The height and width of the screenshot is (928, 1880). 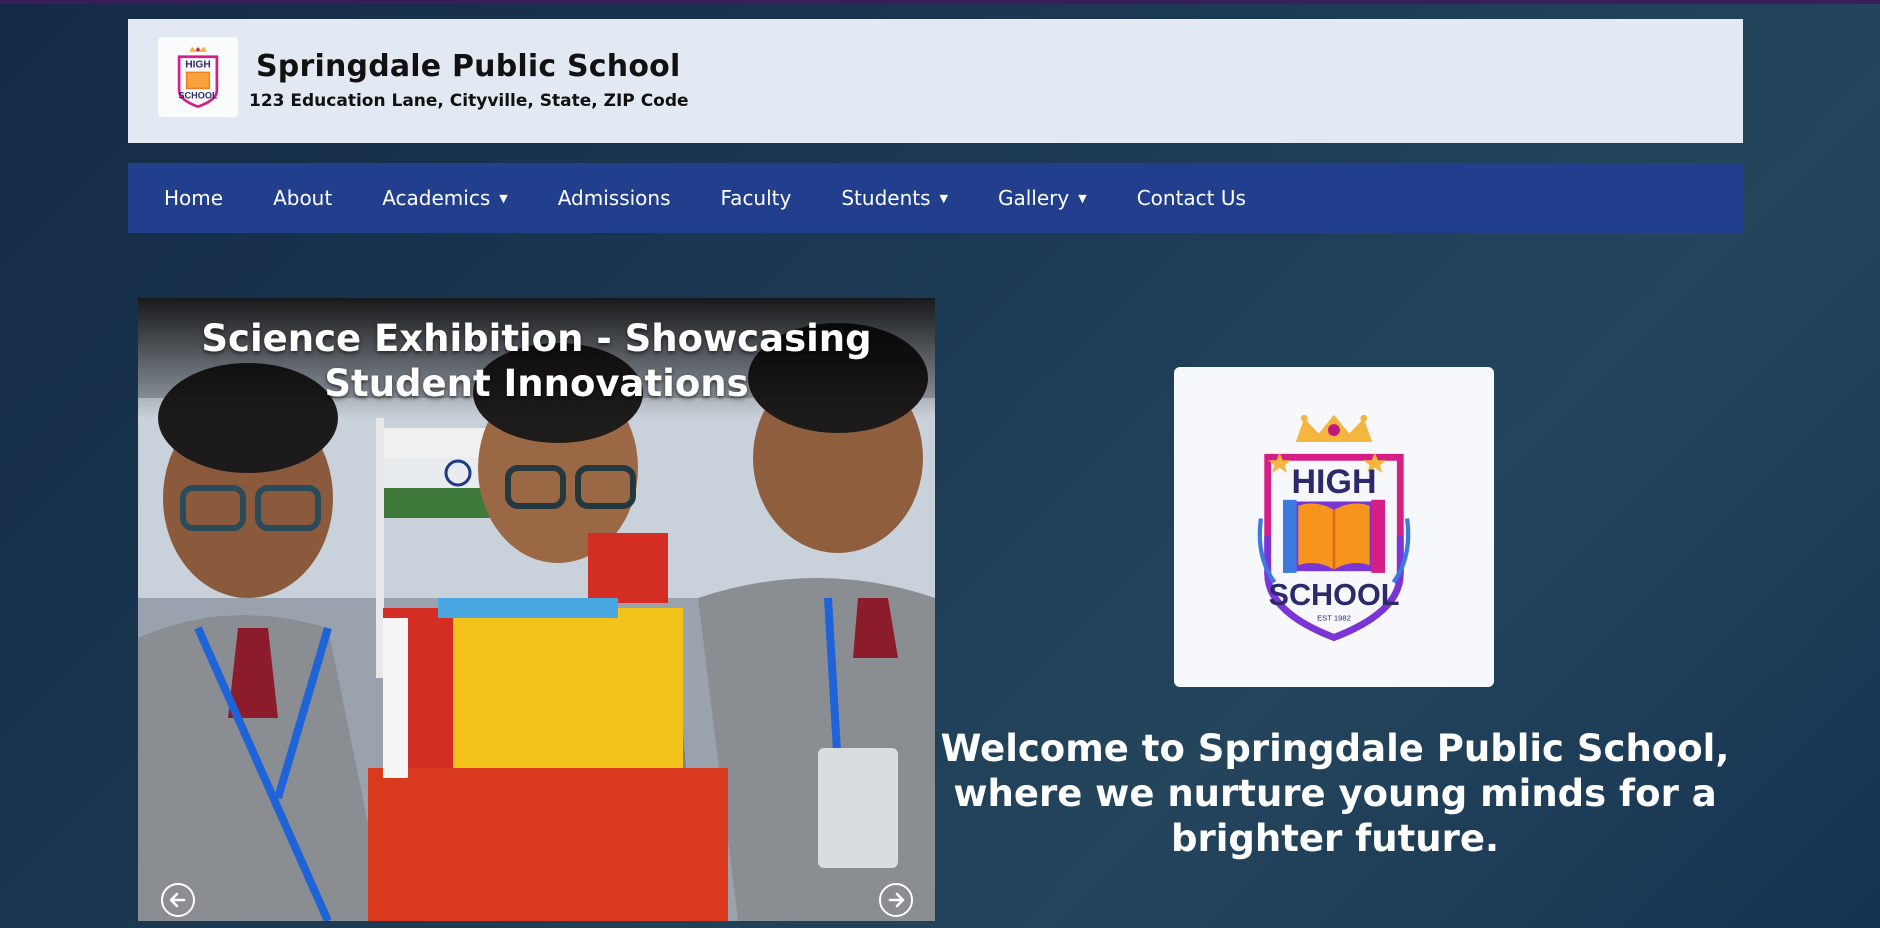 I want to click on arrow-left-icon, so click(x=177, y=900).